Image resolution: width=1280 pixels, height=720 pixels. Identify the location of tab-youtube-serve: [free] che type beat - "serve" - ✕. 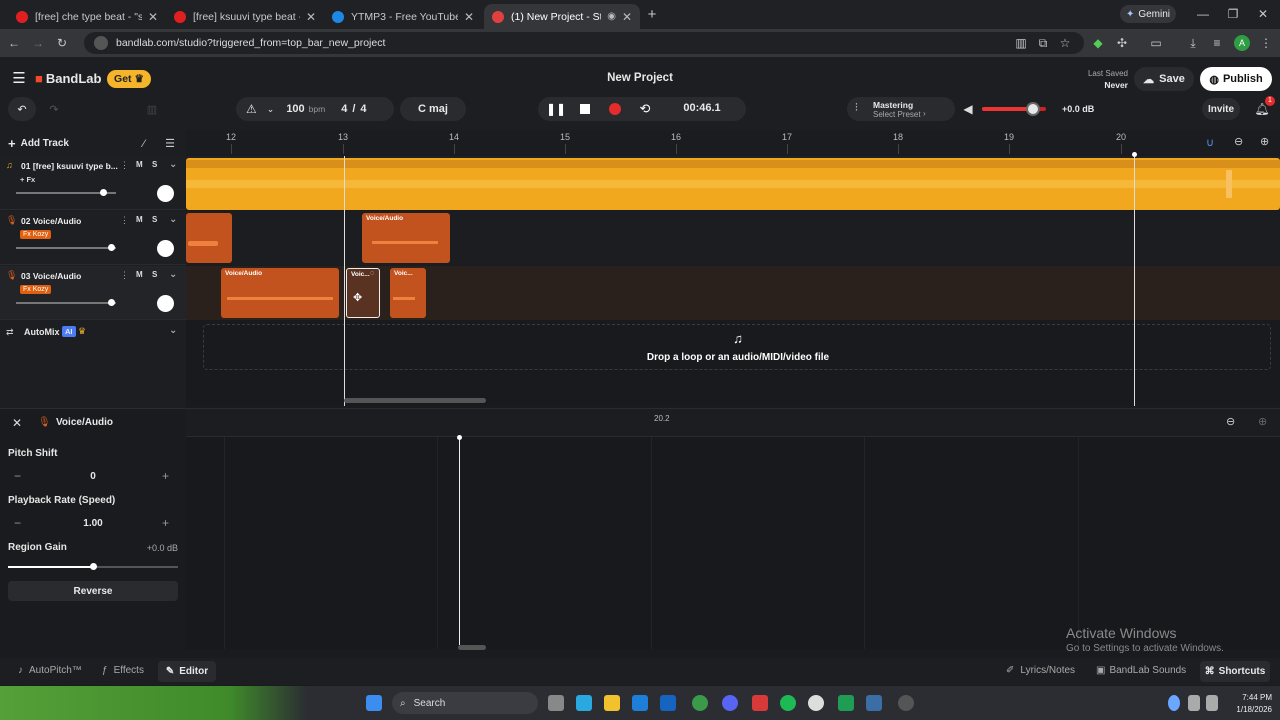
(87, 16).